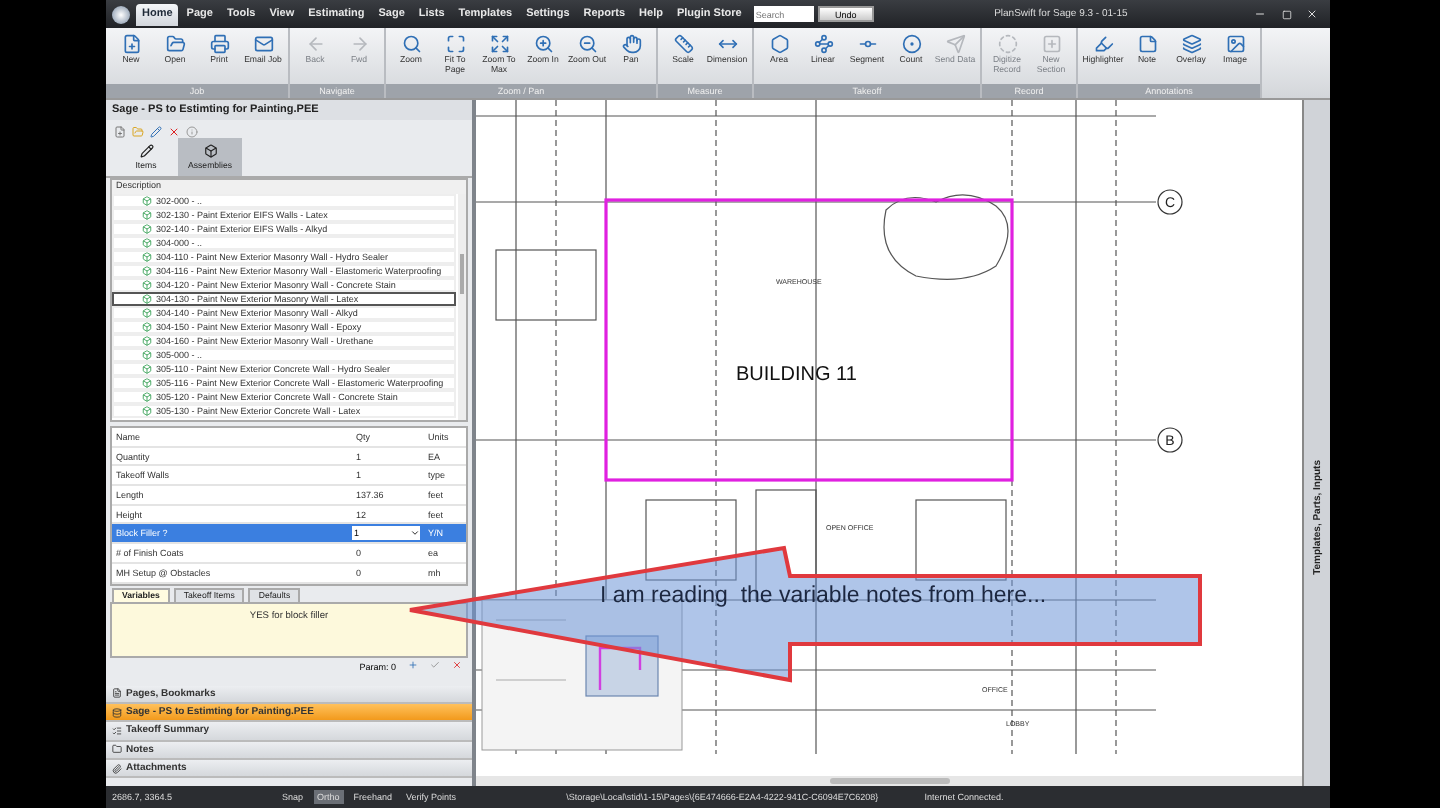 Image resolution: width=1440 pixels, height=808 pixels. What do you see at coordinates (955, 44) in the screenshot?
I see `send-icon` at bounding box center [955, 44].